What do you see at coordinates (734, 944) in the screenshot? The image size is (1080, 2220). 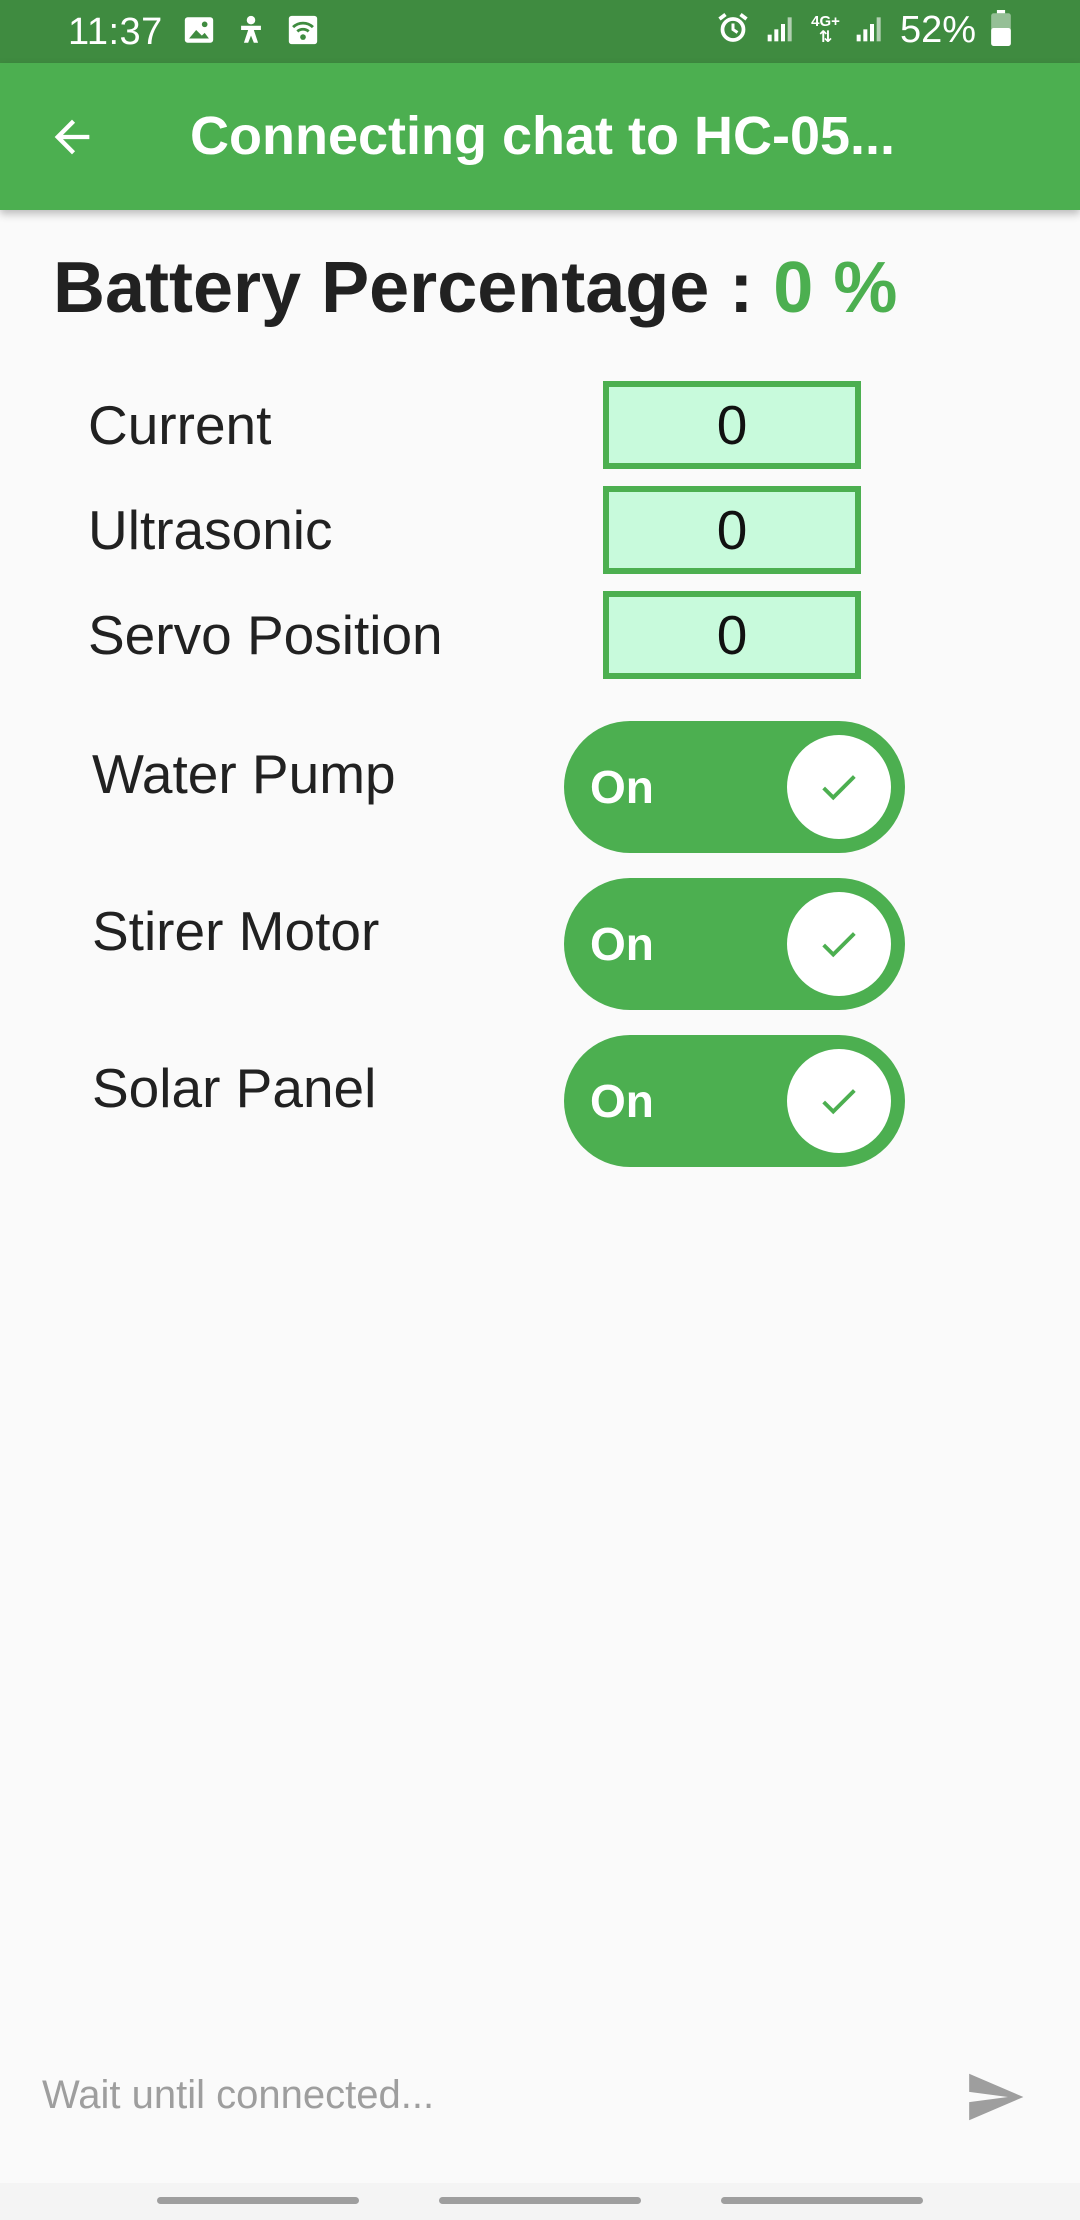 I see `stirer-motor-toggle: On` at bounding box center [734, 944].